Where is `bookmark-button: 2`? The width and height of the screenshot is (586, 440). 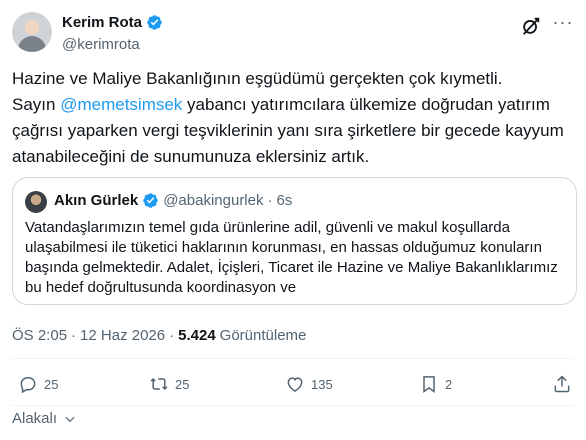
bookmark-button: 2 is located at coordinates (435, 384).